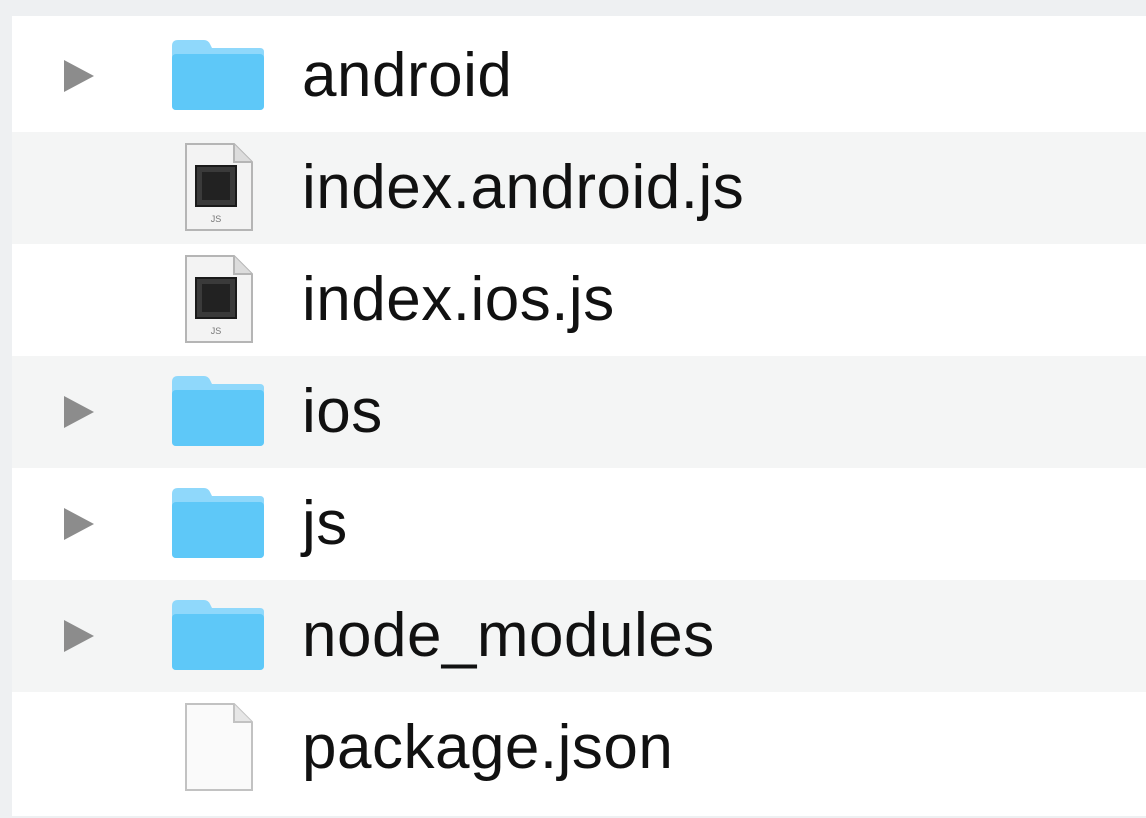 Image resolution: width=1146 pixels, height=818 pixels. I want to click on list-item-index-android-js: JS index.android.js, so click(579, 188).